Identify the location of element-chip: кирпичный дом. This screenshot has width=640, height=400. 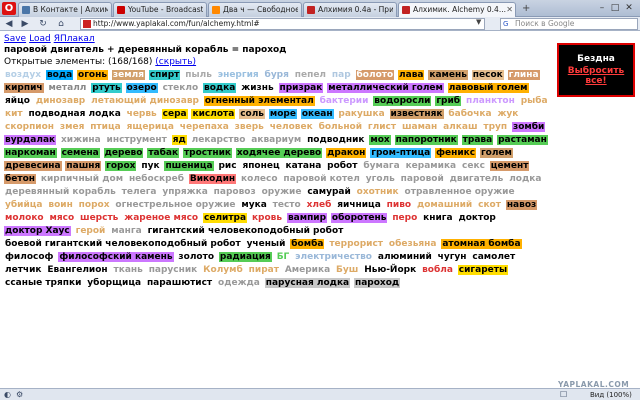
(82, 179).